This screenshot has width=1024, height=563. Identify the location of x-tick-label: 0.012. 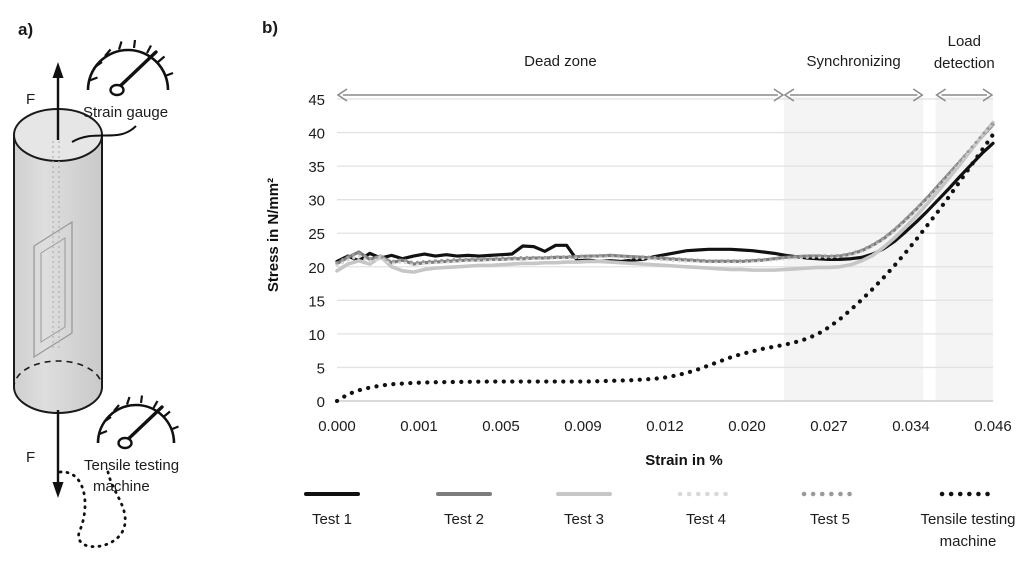
(665, 426).